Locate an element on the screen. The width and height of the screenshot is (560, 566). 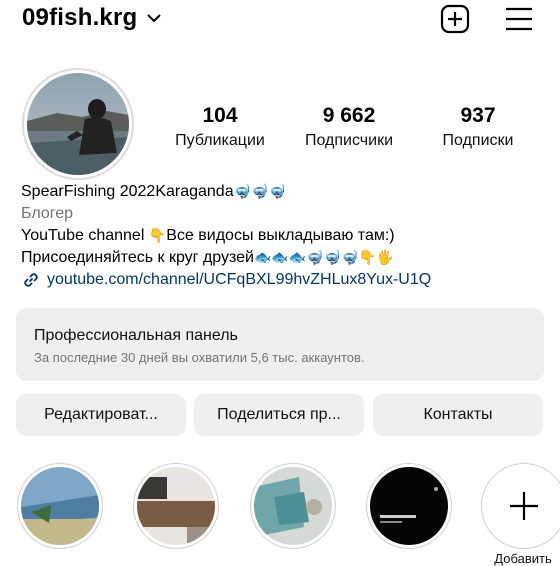
profile-category: Блогер is located at coordinates (47, 213).